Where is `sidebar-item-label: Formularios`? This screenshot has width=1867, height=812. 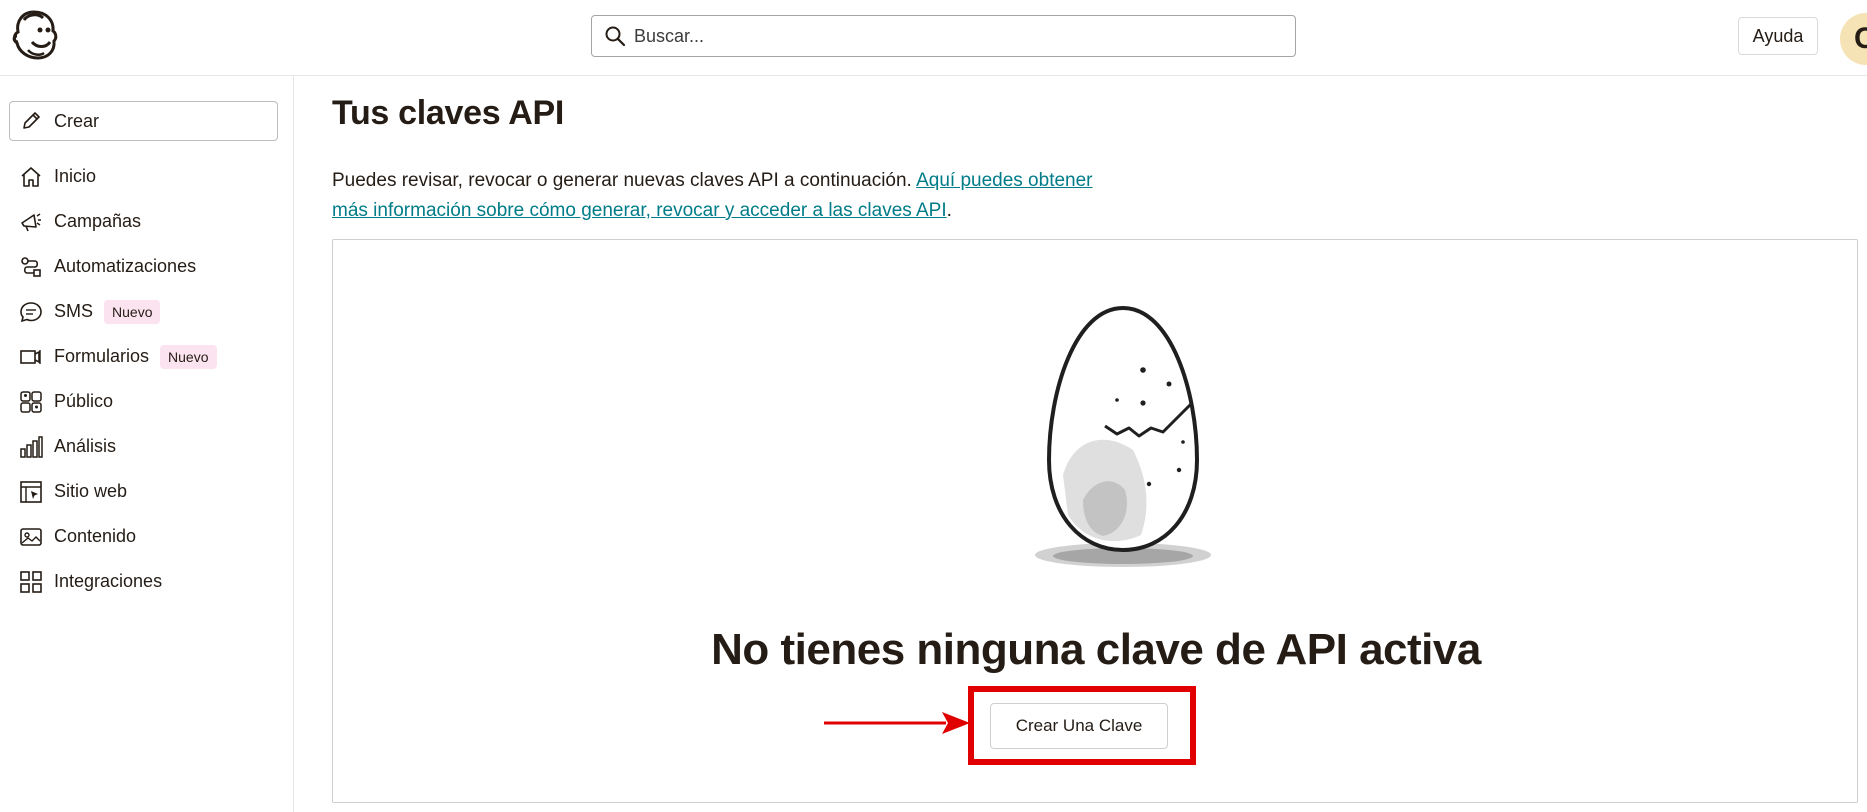
sidebar-item-label: Formularios is located at coordinates (102, 356).